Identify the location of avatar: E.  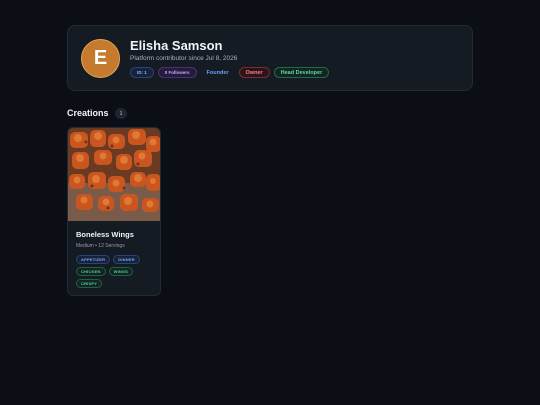
(100, 58).